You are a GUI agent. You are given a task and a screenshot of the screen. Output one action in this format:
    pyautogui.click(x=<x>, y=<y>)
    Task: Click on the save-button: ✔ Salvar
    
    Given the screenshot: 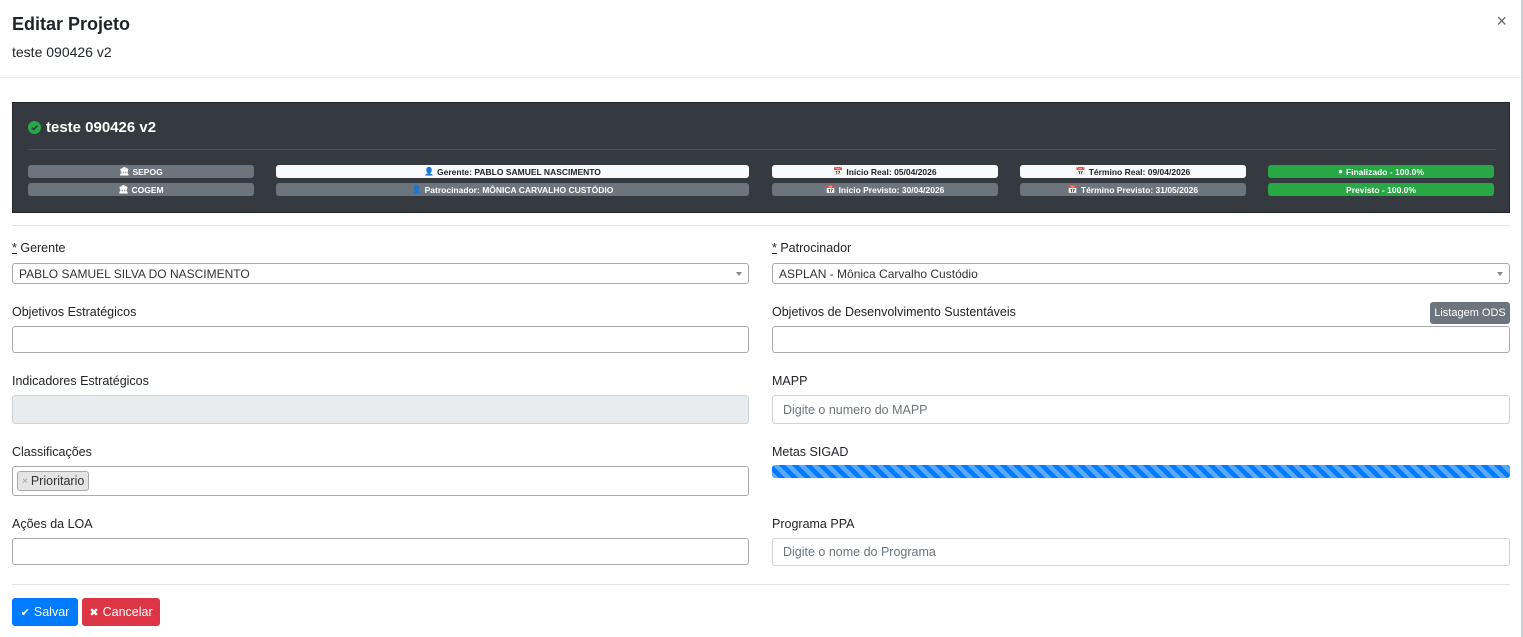 What is the action you would take?
    pyautogui.click(x=45, y=612)
    